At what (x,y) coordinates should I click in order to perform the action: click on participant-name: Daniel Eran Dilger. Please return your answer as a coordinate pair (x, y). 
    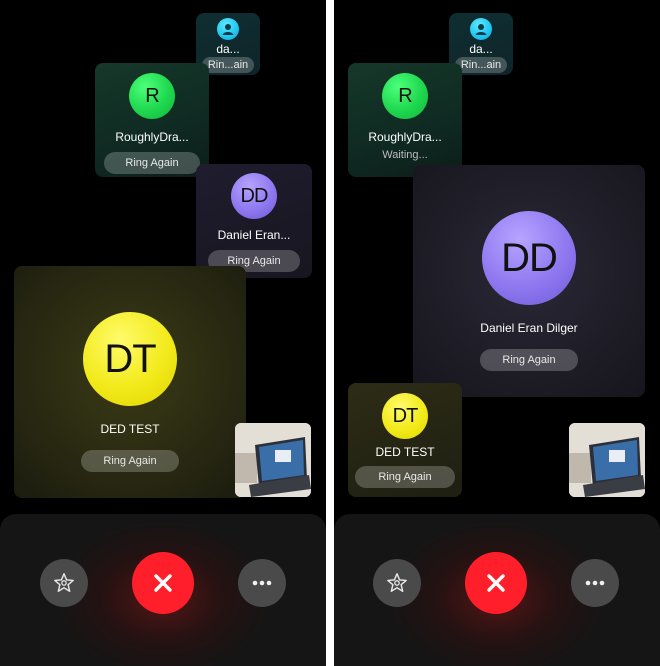
    Looking at the image, I should click on (529, 328).